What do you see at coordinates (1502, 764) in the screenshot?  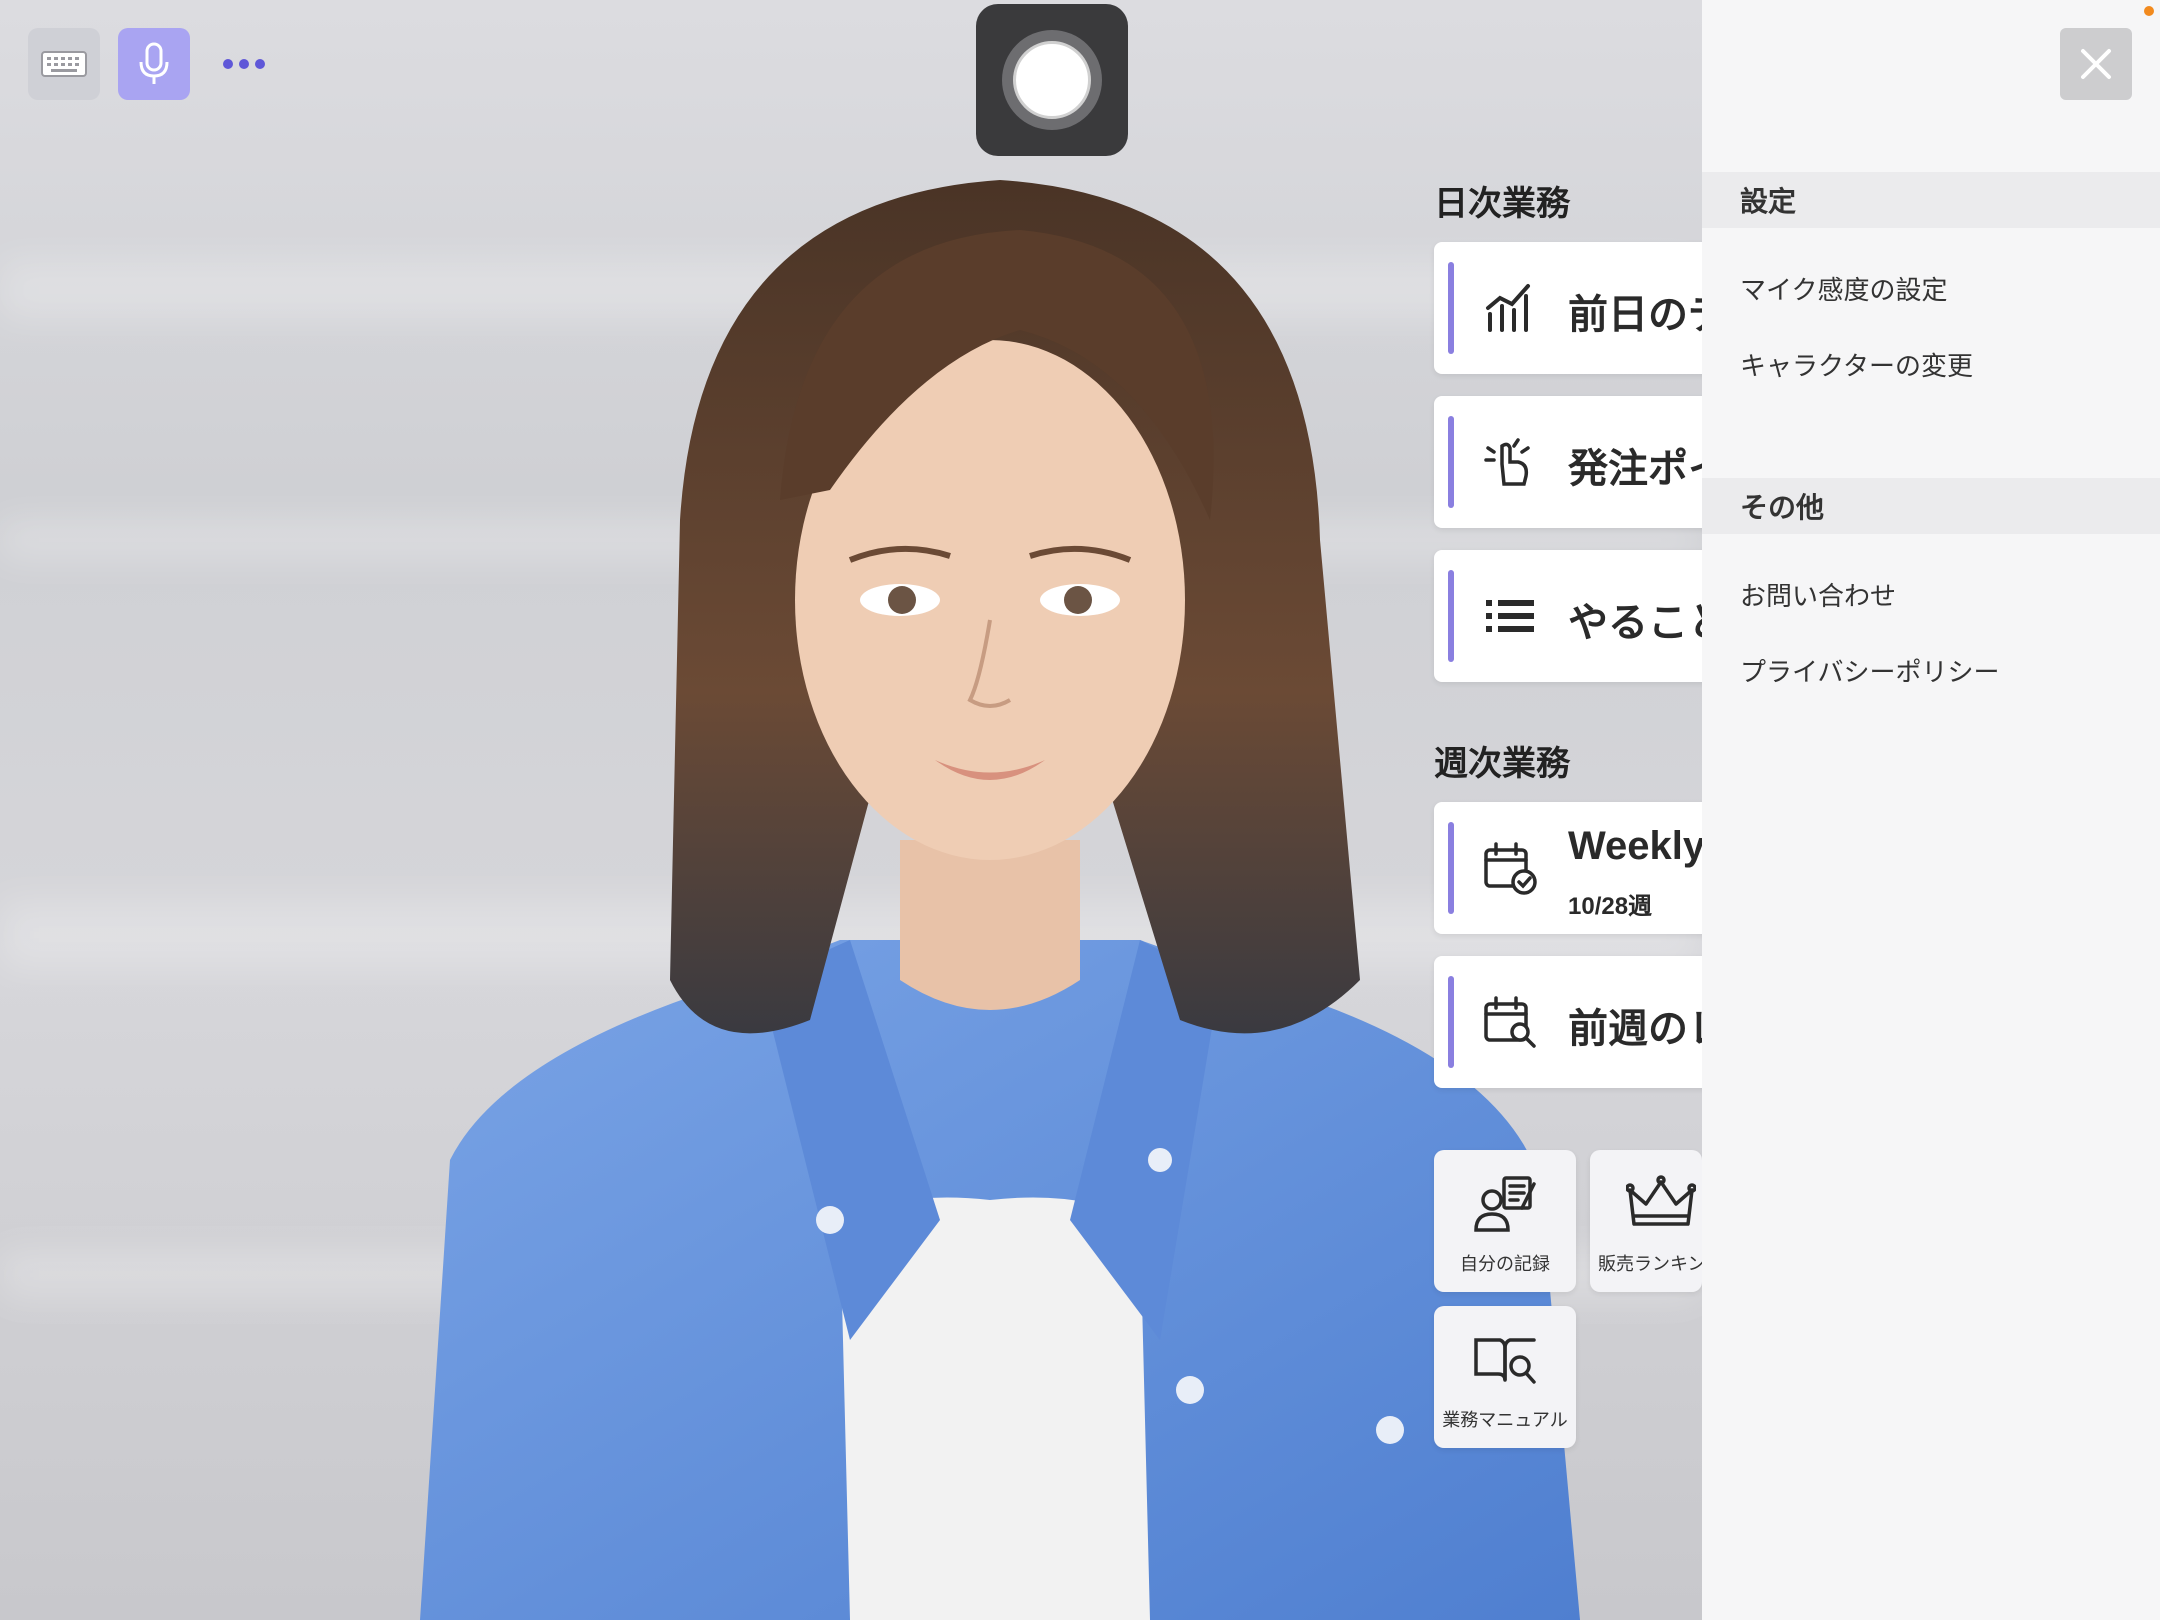 I see `weekly-tasks-title: 週次業務` at bounding box center [1502, 764].